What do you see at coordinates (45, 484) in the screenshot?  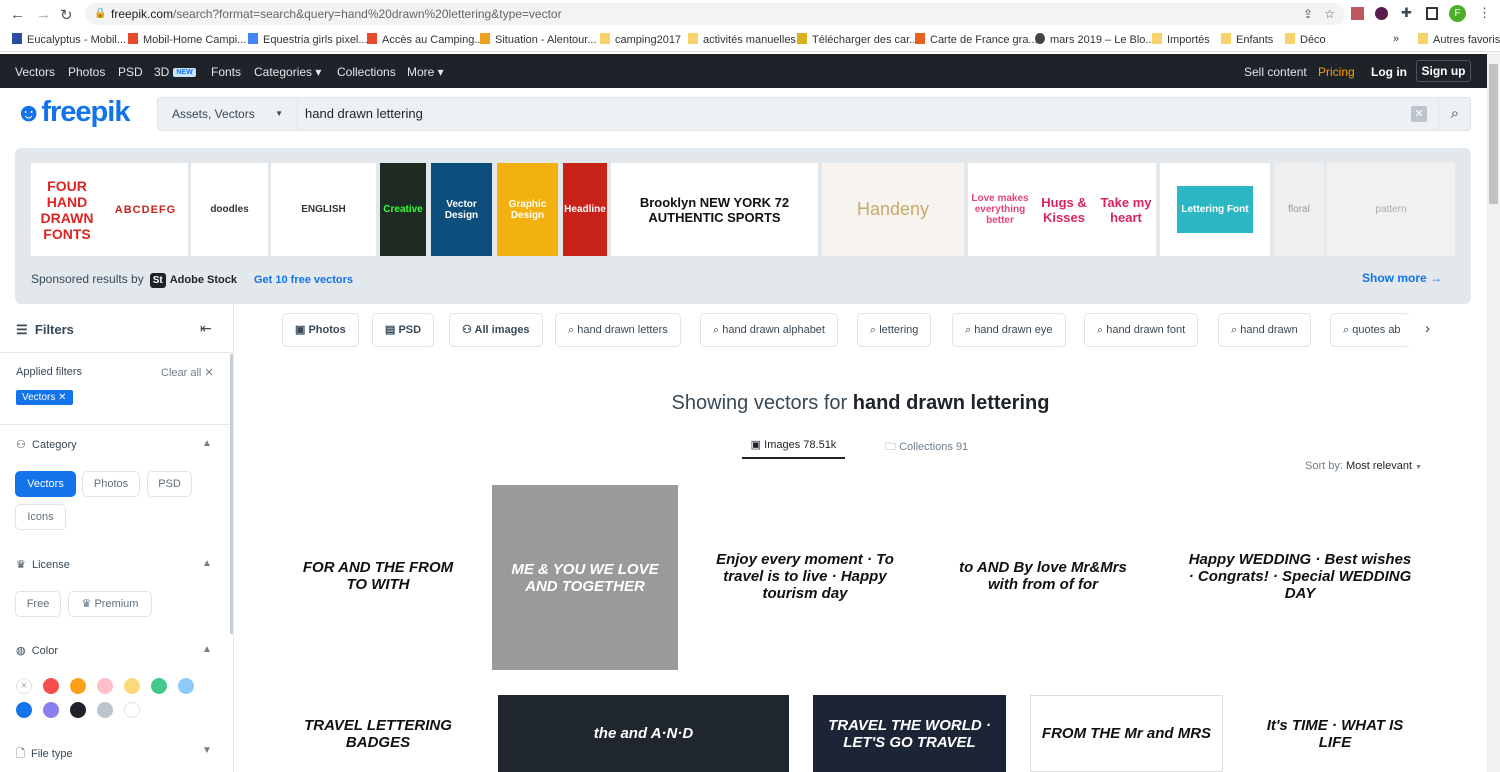 I see `category-vectors: Vectors` at bounding box center [45, 484].